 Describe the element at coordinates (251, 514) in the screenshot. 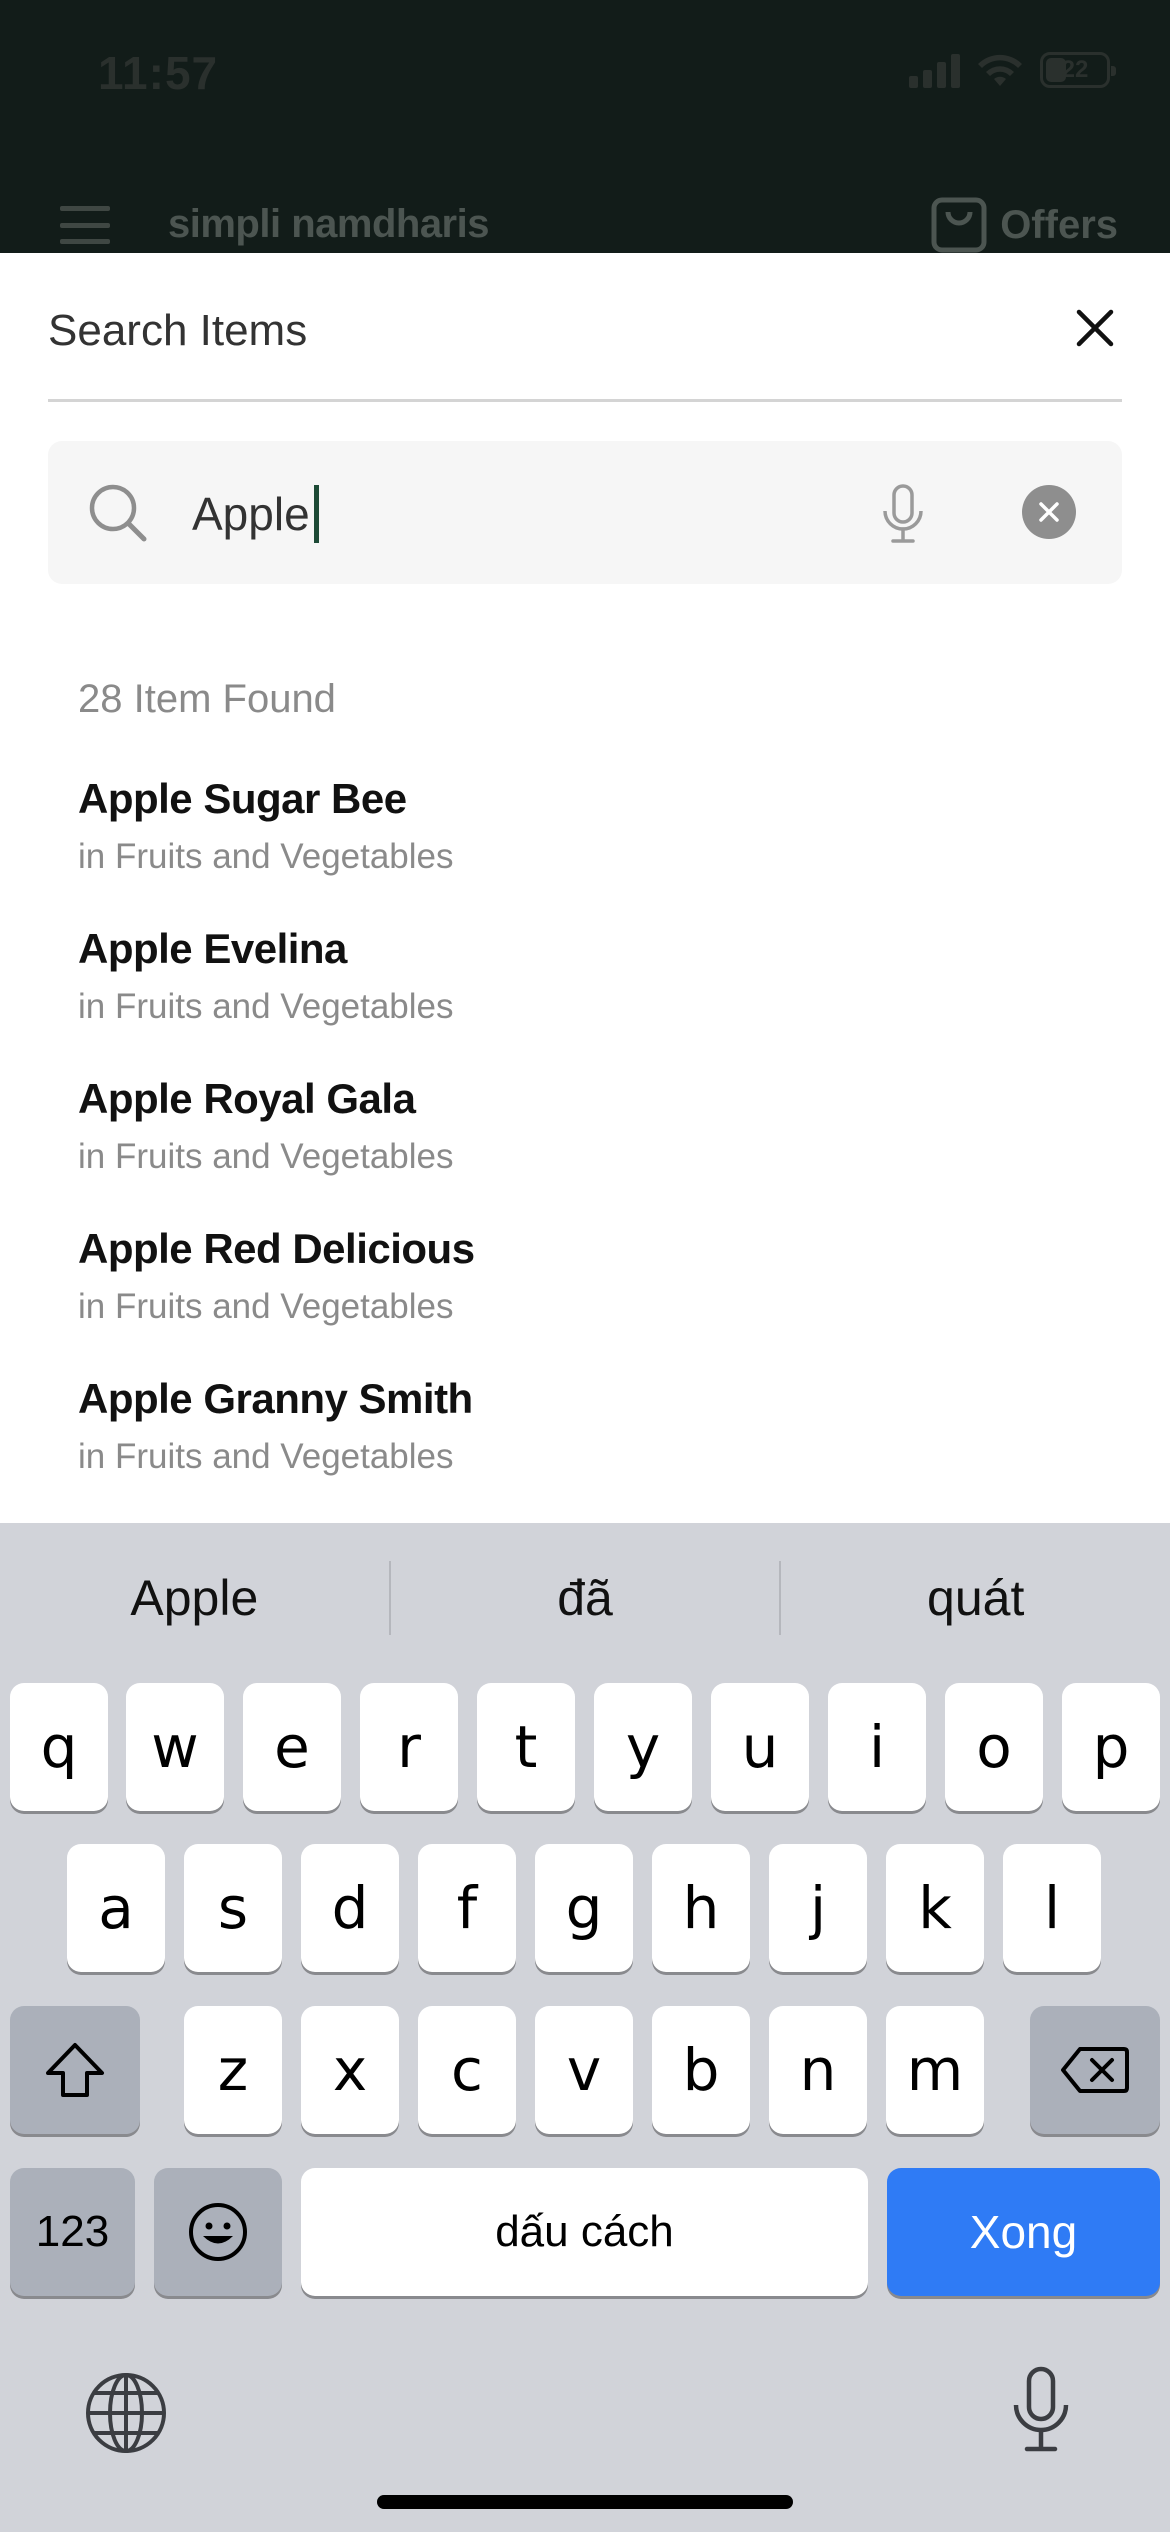

I see `search-query: Apple` at that location.